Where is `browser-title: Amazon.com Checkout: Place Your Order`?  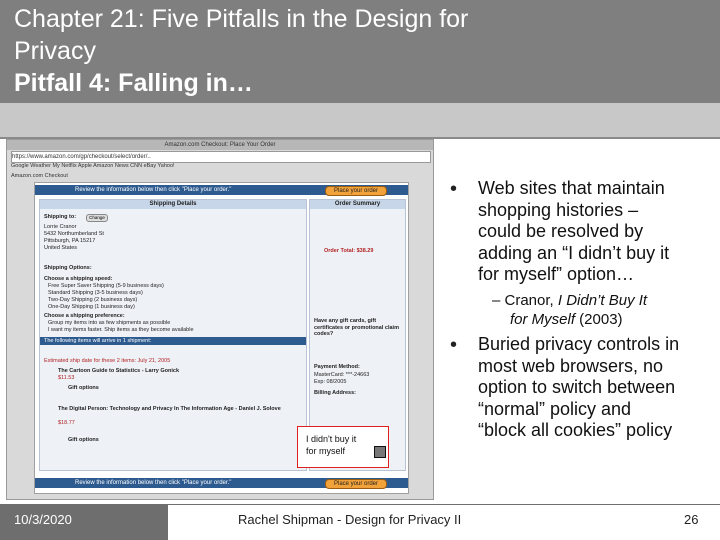
browser-title: Amazon.com Checkout: Place Your Order is located at coordinates (220, 145).